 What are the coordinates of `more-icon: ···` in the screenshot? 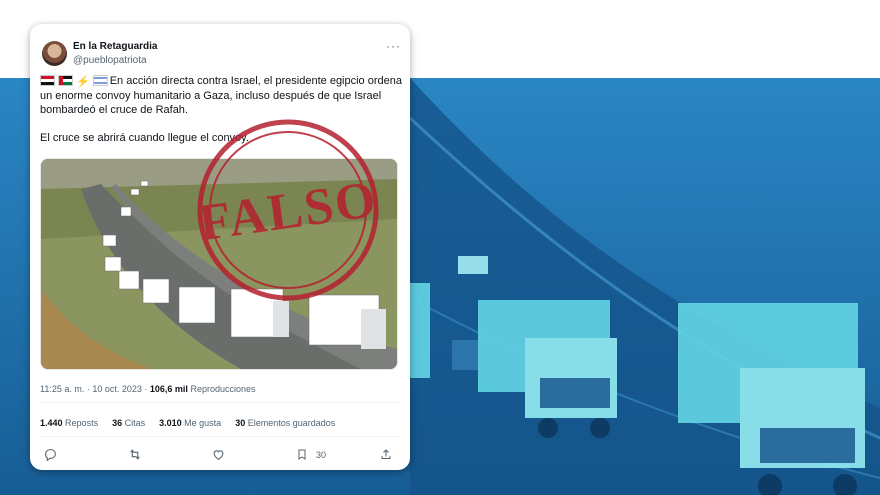 It's located at (393, 46).